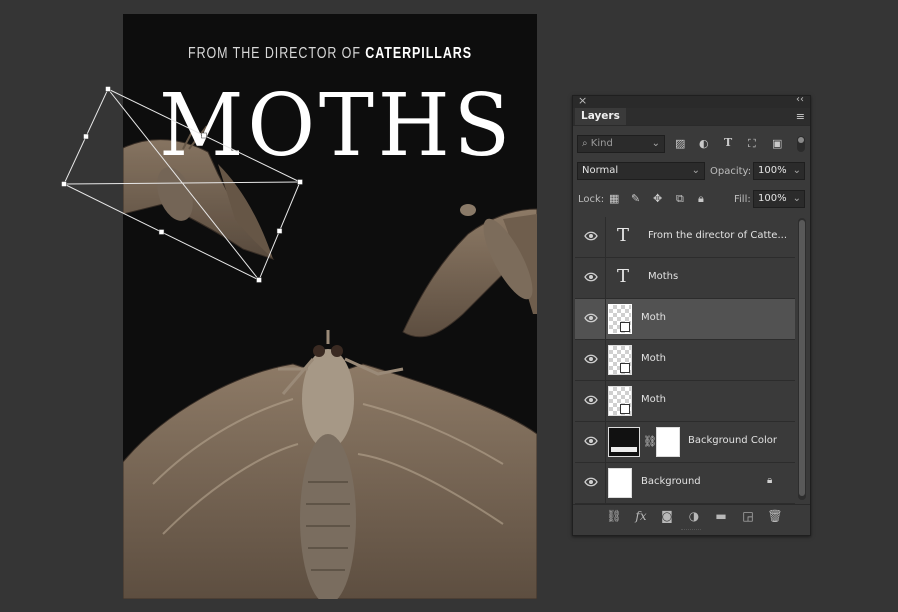 This screenshot has width=898, height=612. What do you see at coordinates (337, 126) in the screenshot?
I see `poster-title: MOTHS` at bounding box center [337, 126].